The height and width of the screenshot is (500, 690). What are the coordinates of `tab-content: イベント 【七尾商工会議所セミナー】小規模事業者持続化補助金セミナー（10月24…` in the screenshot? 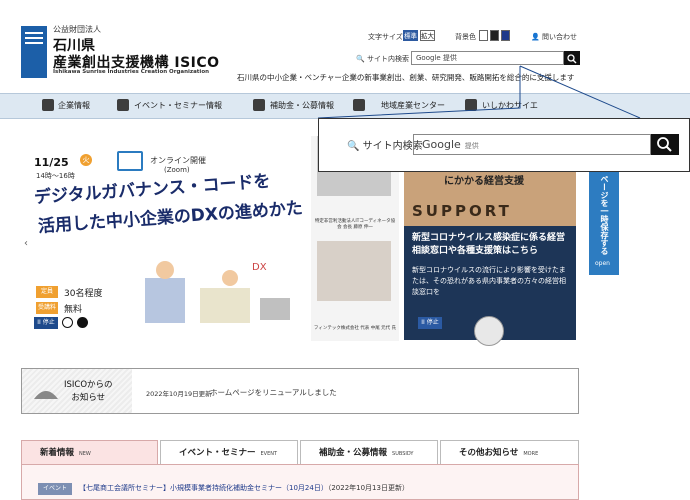 It's located at (300, 482).